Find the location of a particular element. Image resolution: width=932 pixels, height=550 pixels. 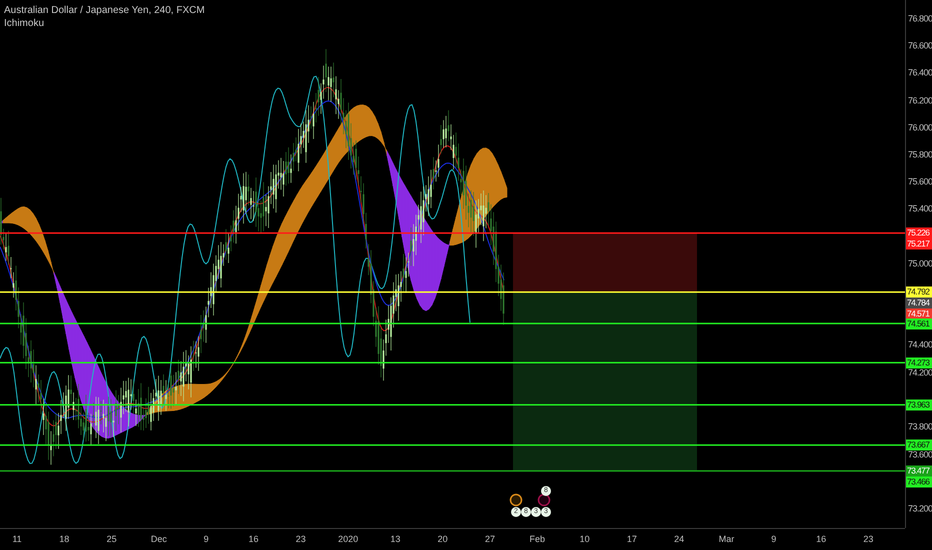

price-label: 73.477 is located at coordinates (919, 470).